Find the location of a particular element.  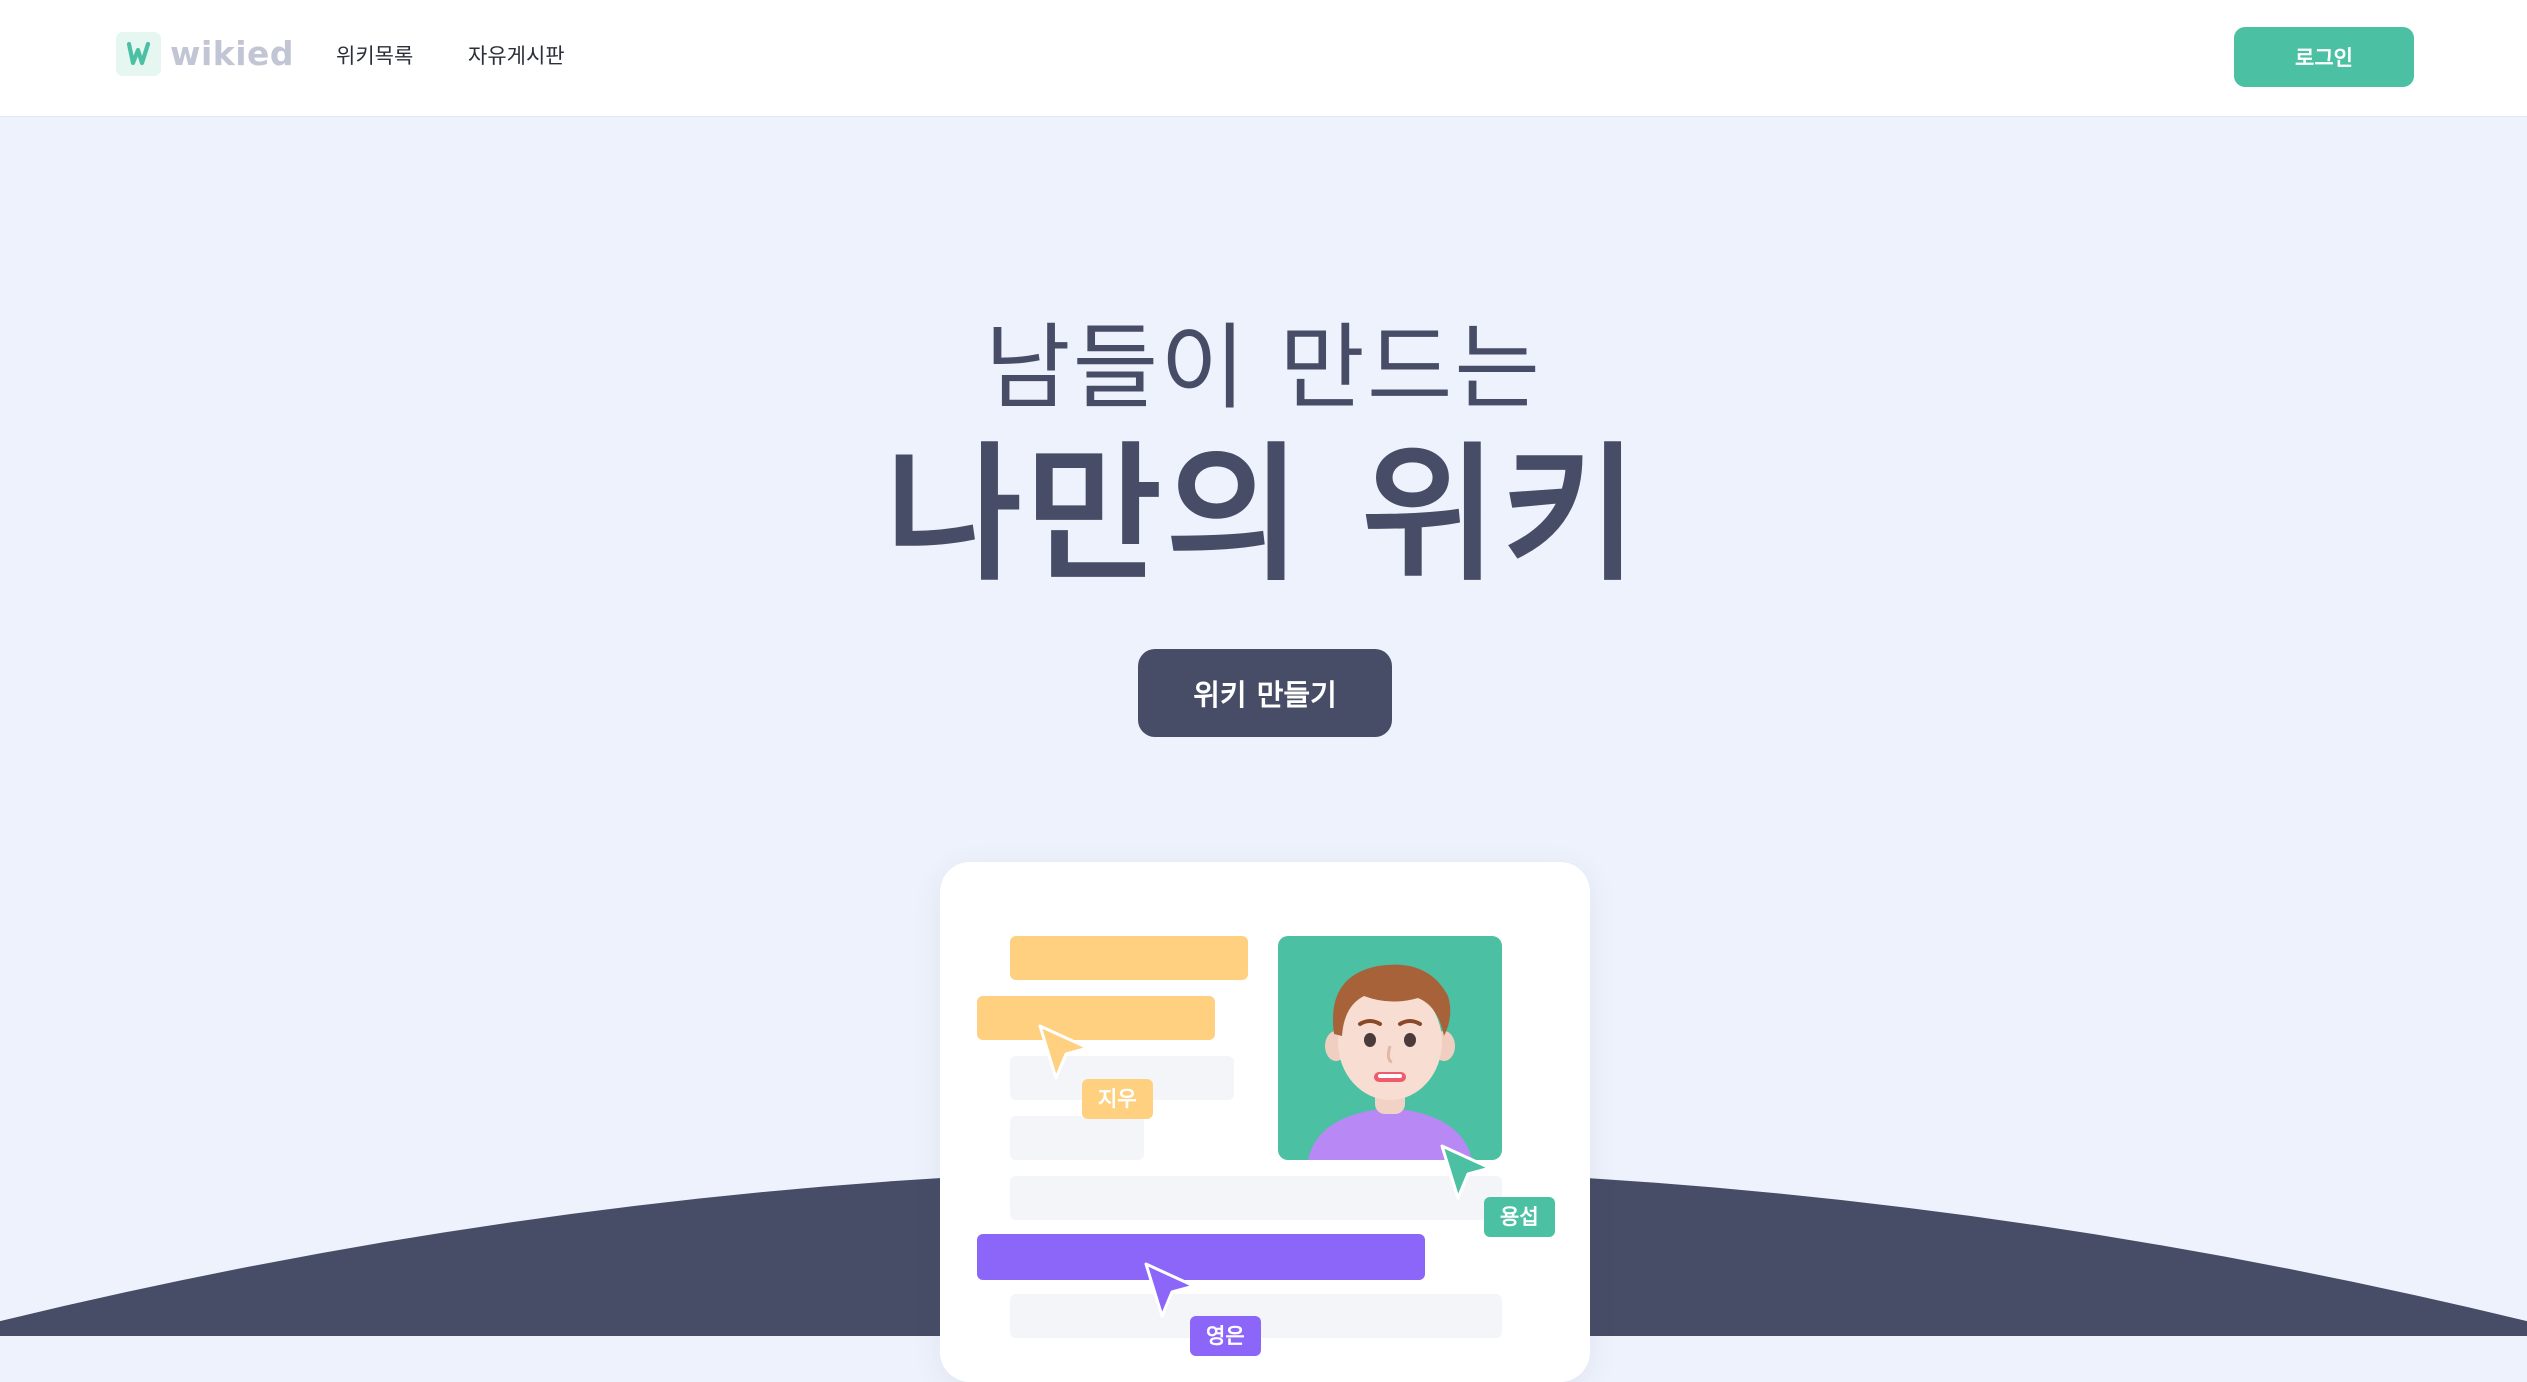

tag-purple: 영은 is located at coordinates (1225, 1336).